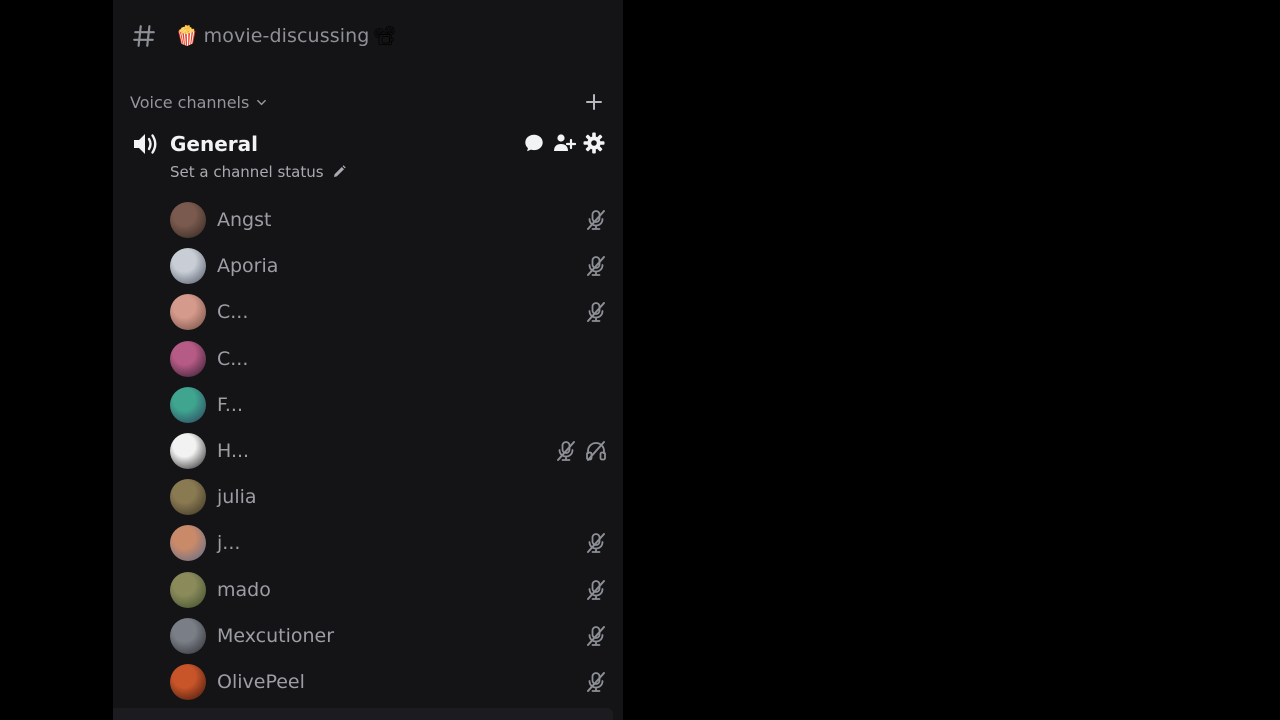  I want to click on member-name: Mexcutioner, so click(276, 635).